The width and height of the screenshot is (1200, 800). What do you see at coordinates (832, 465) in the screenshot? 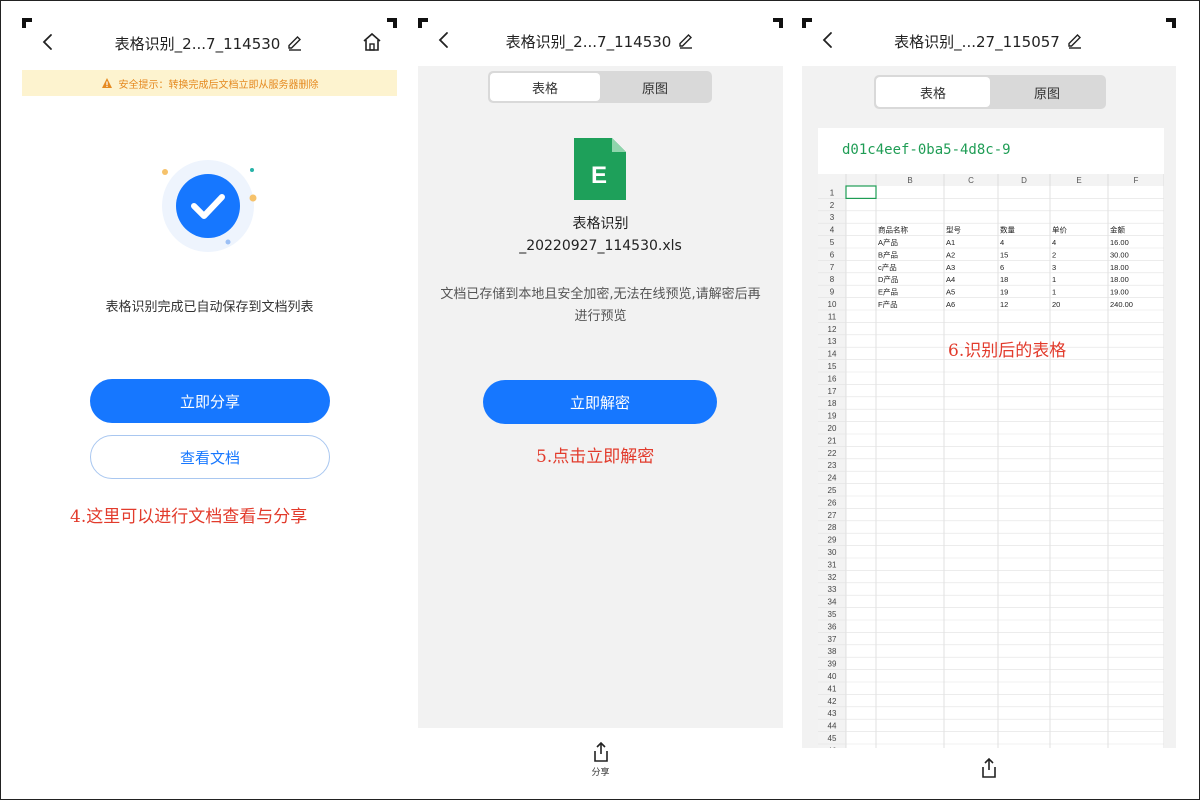
I see `row-number: 23` at bounding box center [832, 465].